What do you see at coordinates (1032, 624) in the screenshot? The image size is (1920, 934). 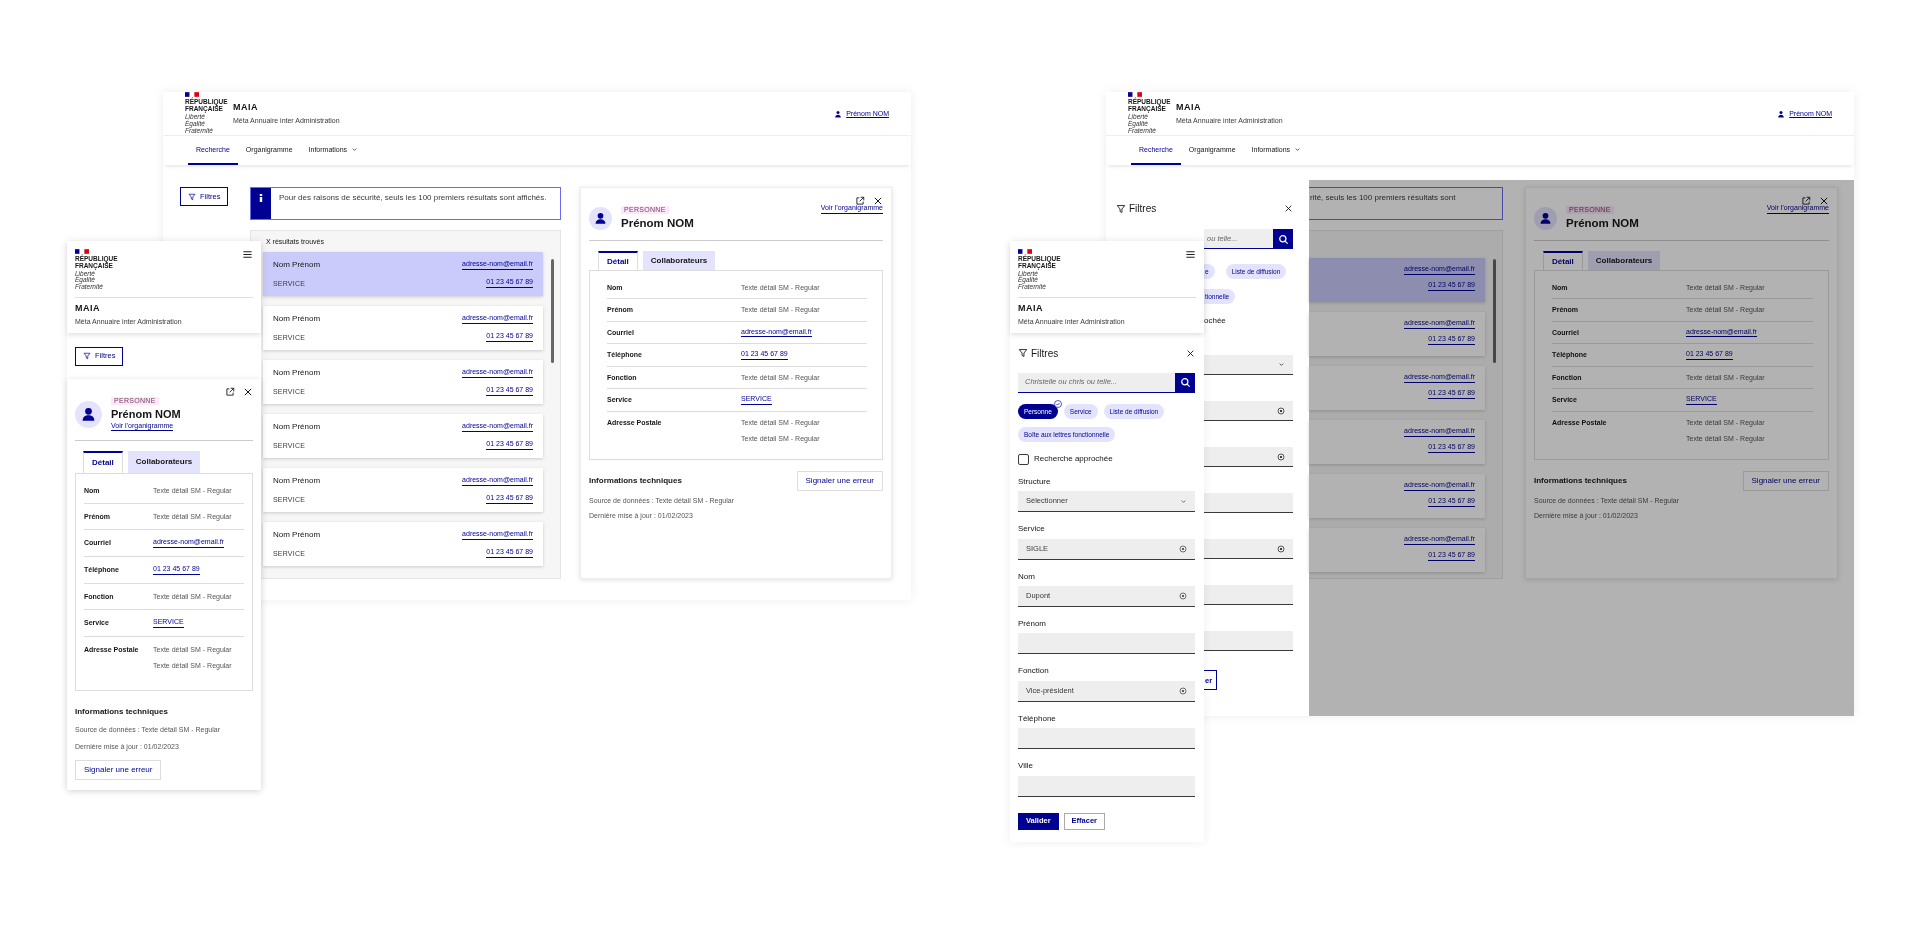 I see `field-label: Prénom` at bounding box center [1032, 624].